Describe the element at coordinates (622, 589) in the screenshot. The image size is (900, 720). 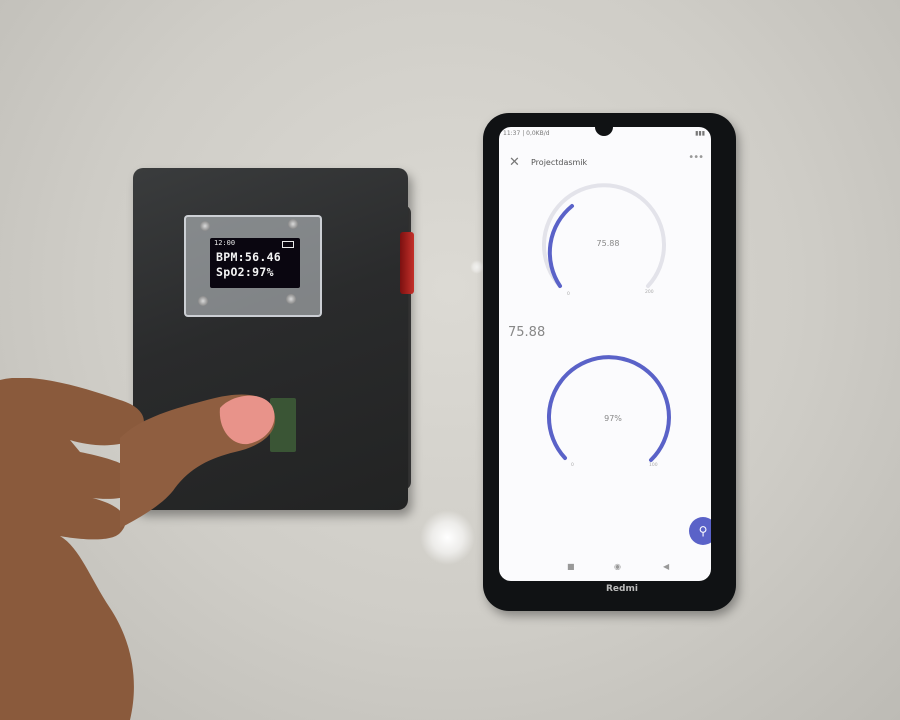
I see `phone-brand: Redmi` at that location.